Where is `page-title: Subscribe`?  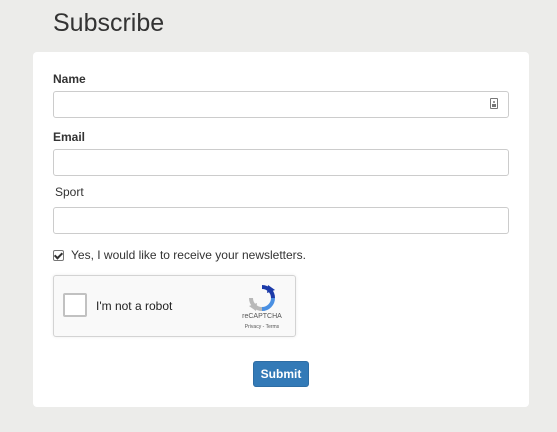
page-title: Subscribe is located at coordinates (109, 23).